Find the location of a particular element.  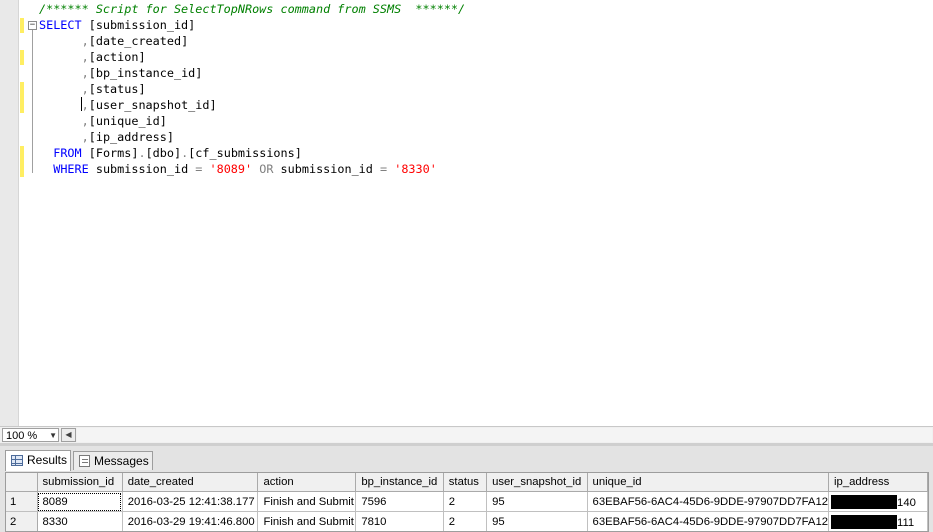

code-token: [status] is located at coordinates (117, 89).